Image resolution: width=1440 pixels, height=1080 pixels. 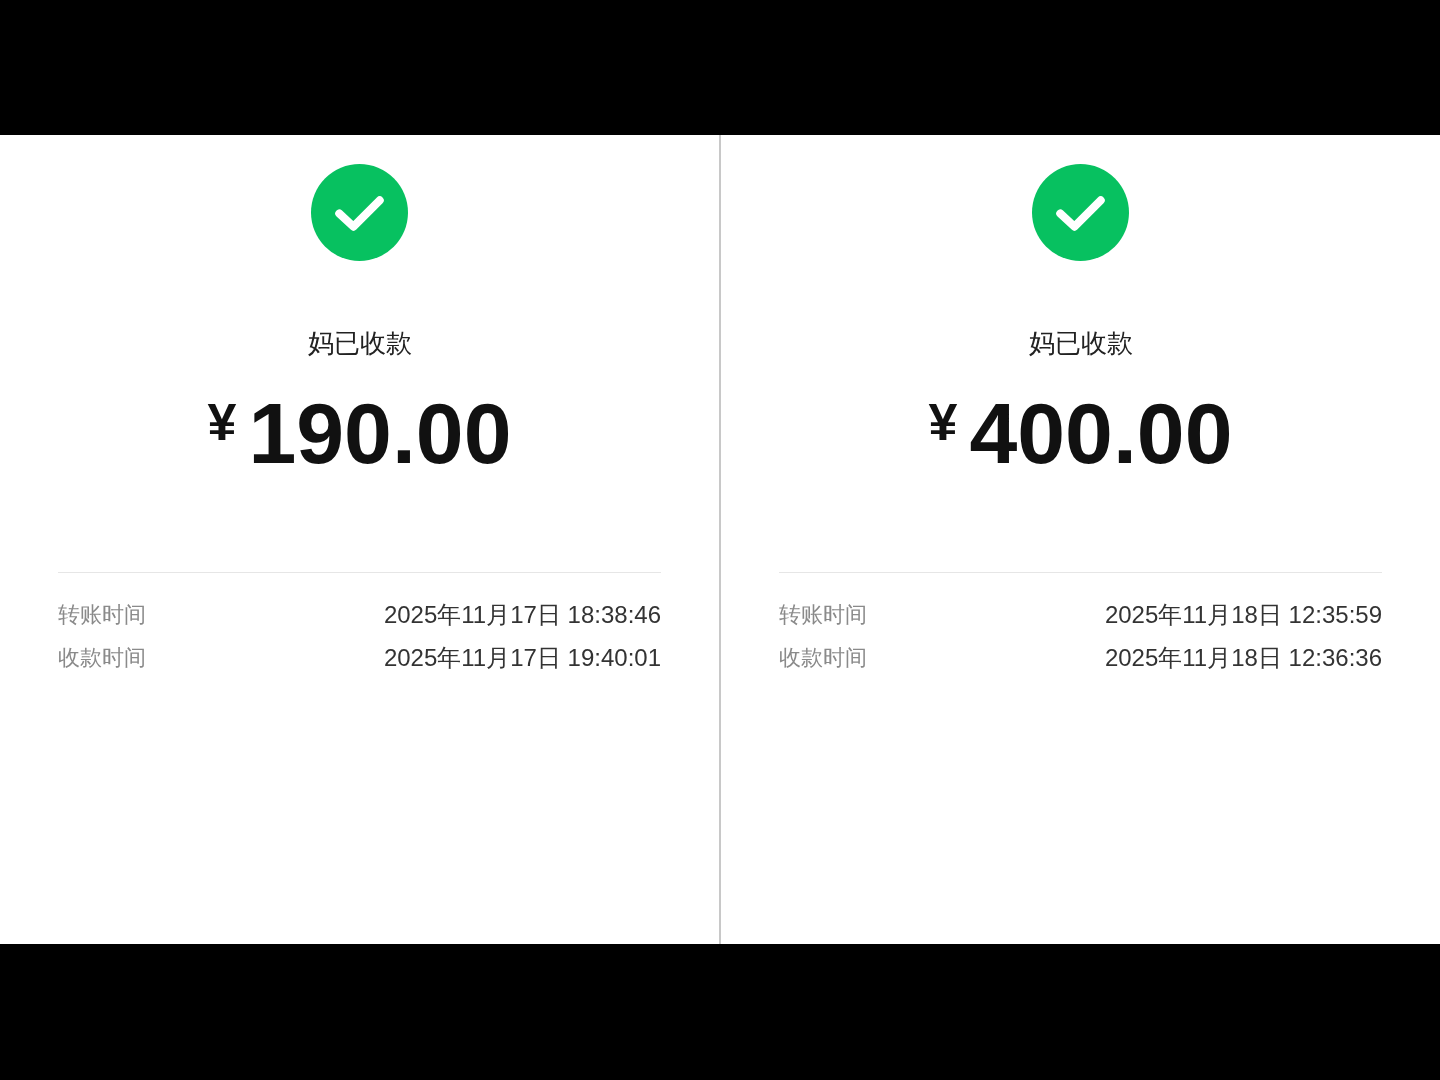 What do you see at coordinates (522, 615) in the screenshot?
I see `detail-value: 2025年11月17日 18:38:46` at bounding box center [522, 615].